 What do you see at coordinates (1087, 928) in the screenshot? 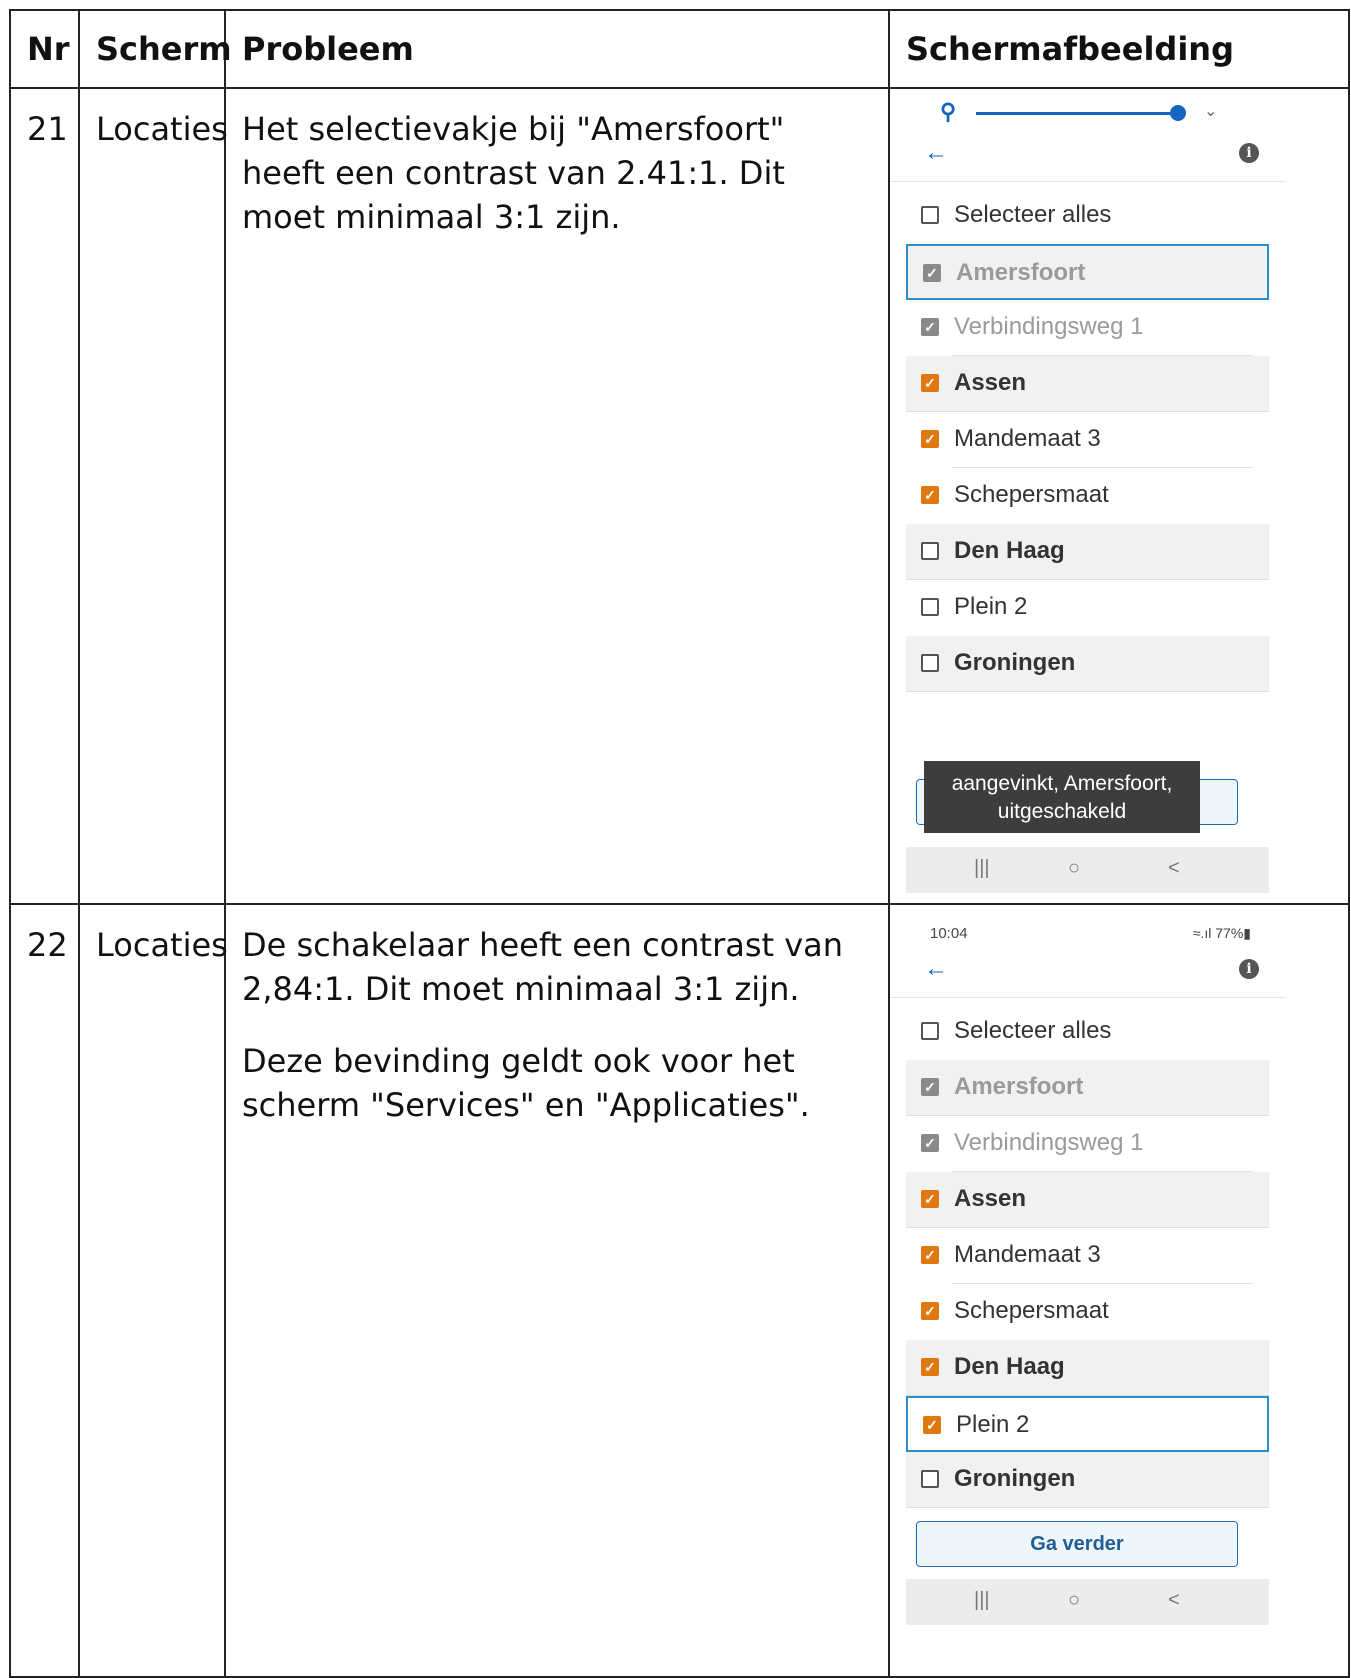
I see `status-bar: 10:04 ≈.ıl 77%▮` at bounding box center [1087, 928].